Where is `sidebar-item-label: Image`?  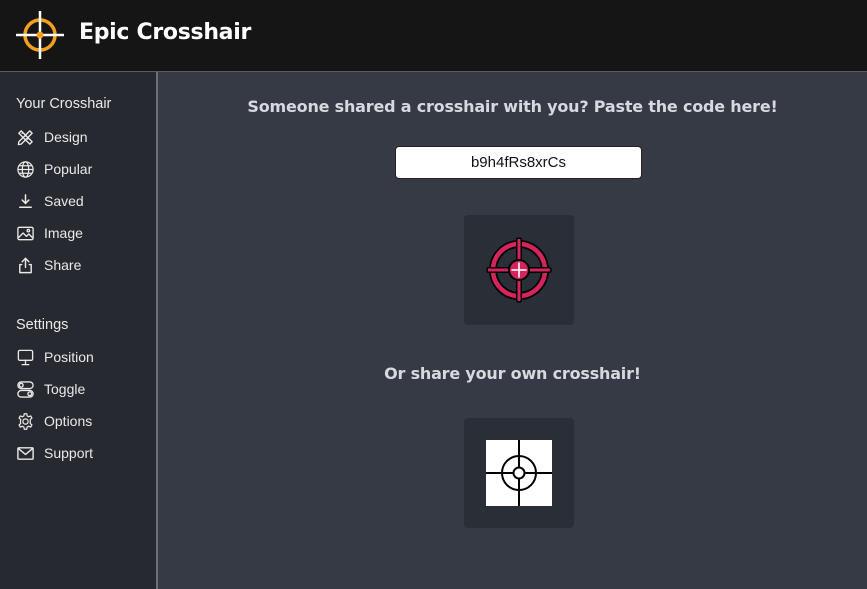 sidebar-item-label: Image is located at coordinates (63, 233).